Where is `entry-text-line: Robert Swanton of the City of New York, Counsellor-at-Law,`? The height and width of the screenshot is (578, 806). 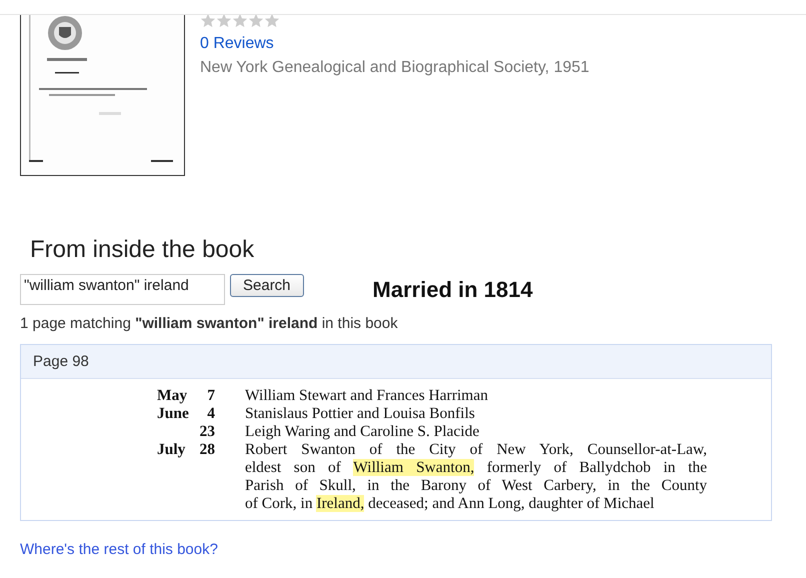
entry-text-line: Robert Swanton of the City of New York, Counsellor-at-Law, is located at coordinates (476, 450).